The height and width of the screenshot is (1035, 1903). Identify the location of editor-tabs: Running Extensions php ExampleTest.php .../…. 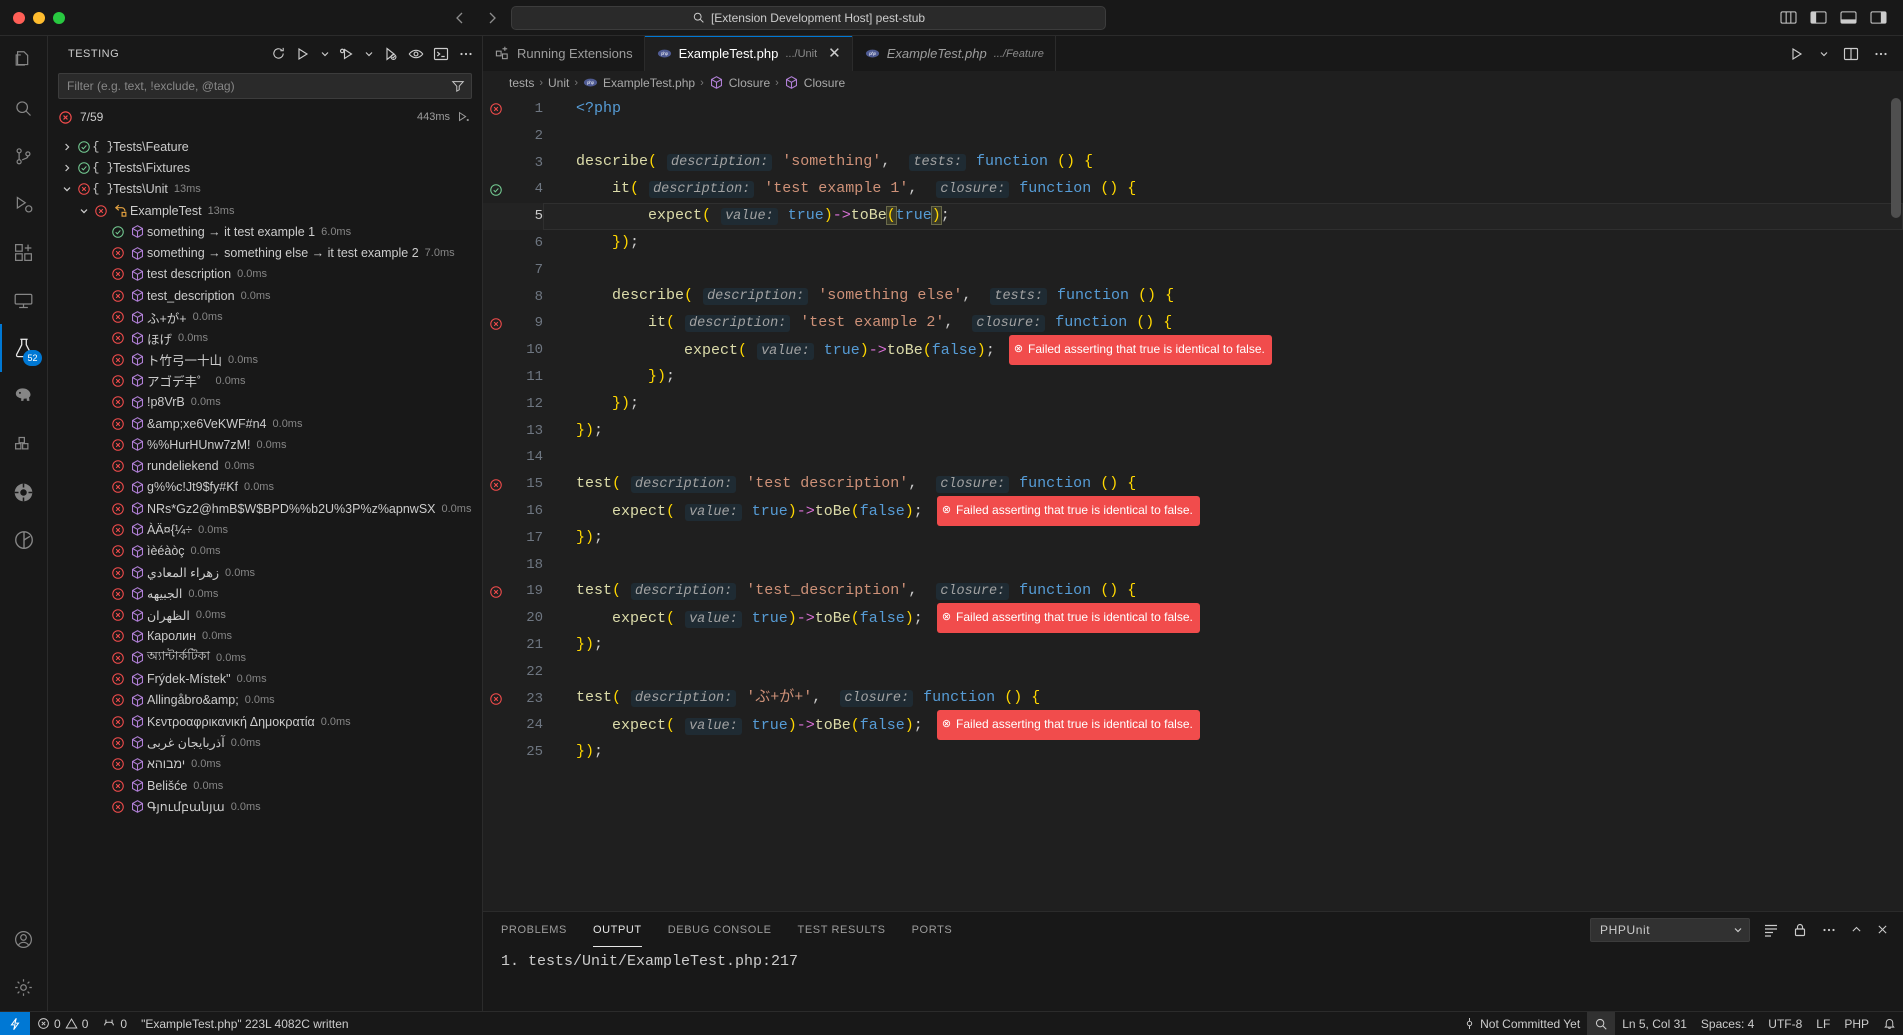
(1193, 53).